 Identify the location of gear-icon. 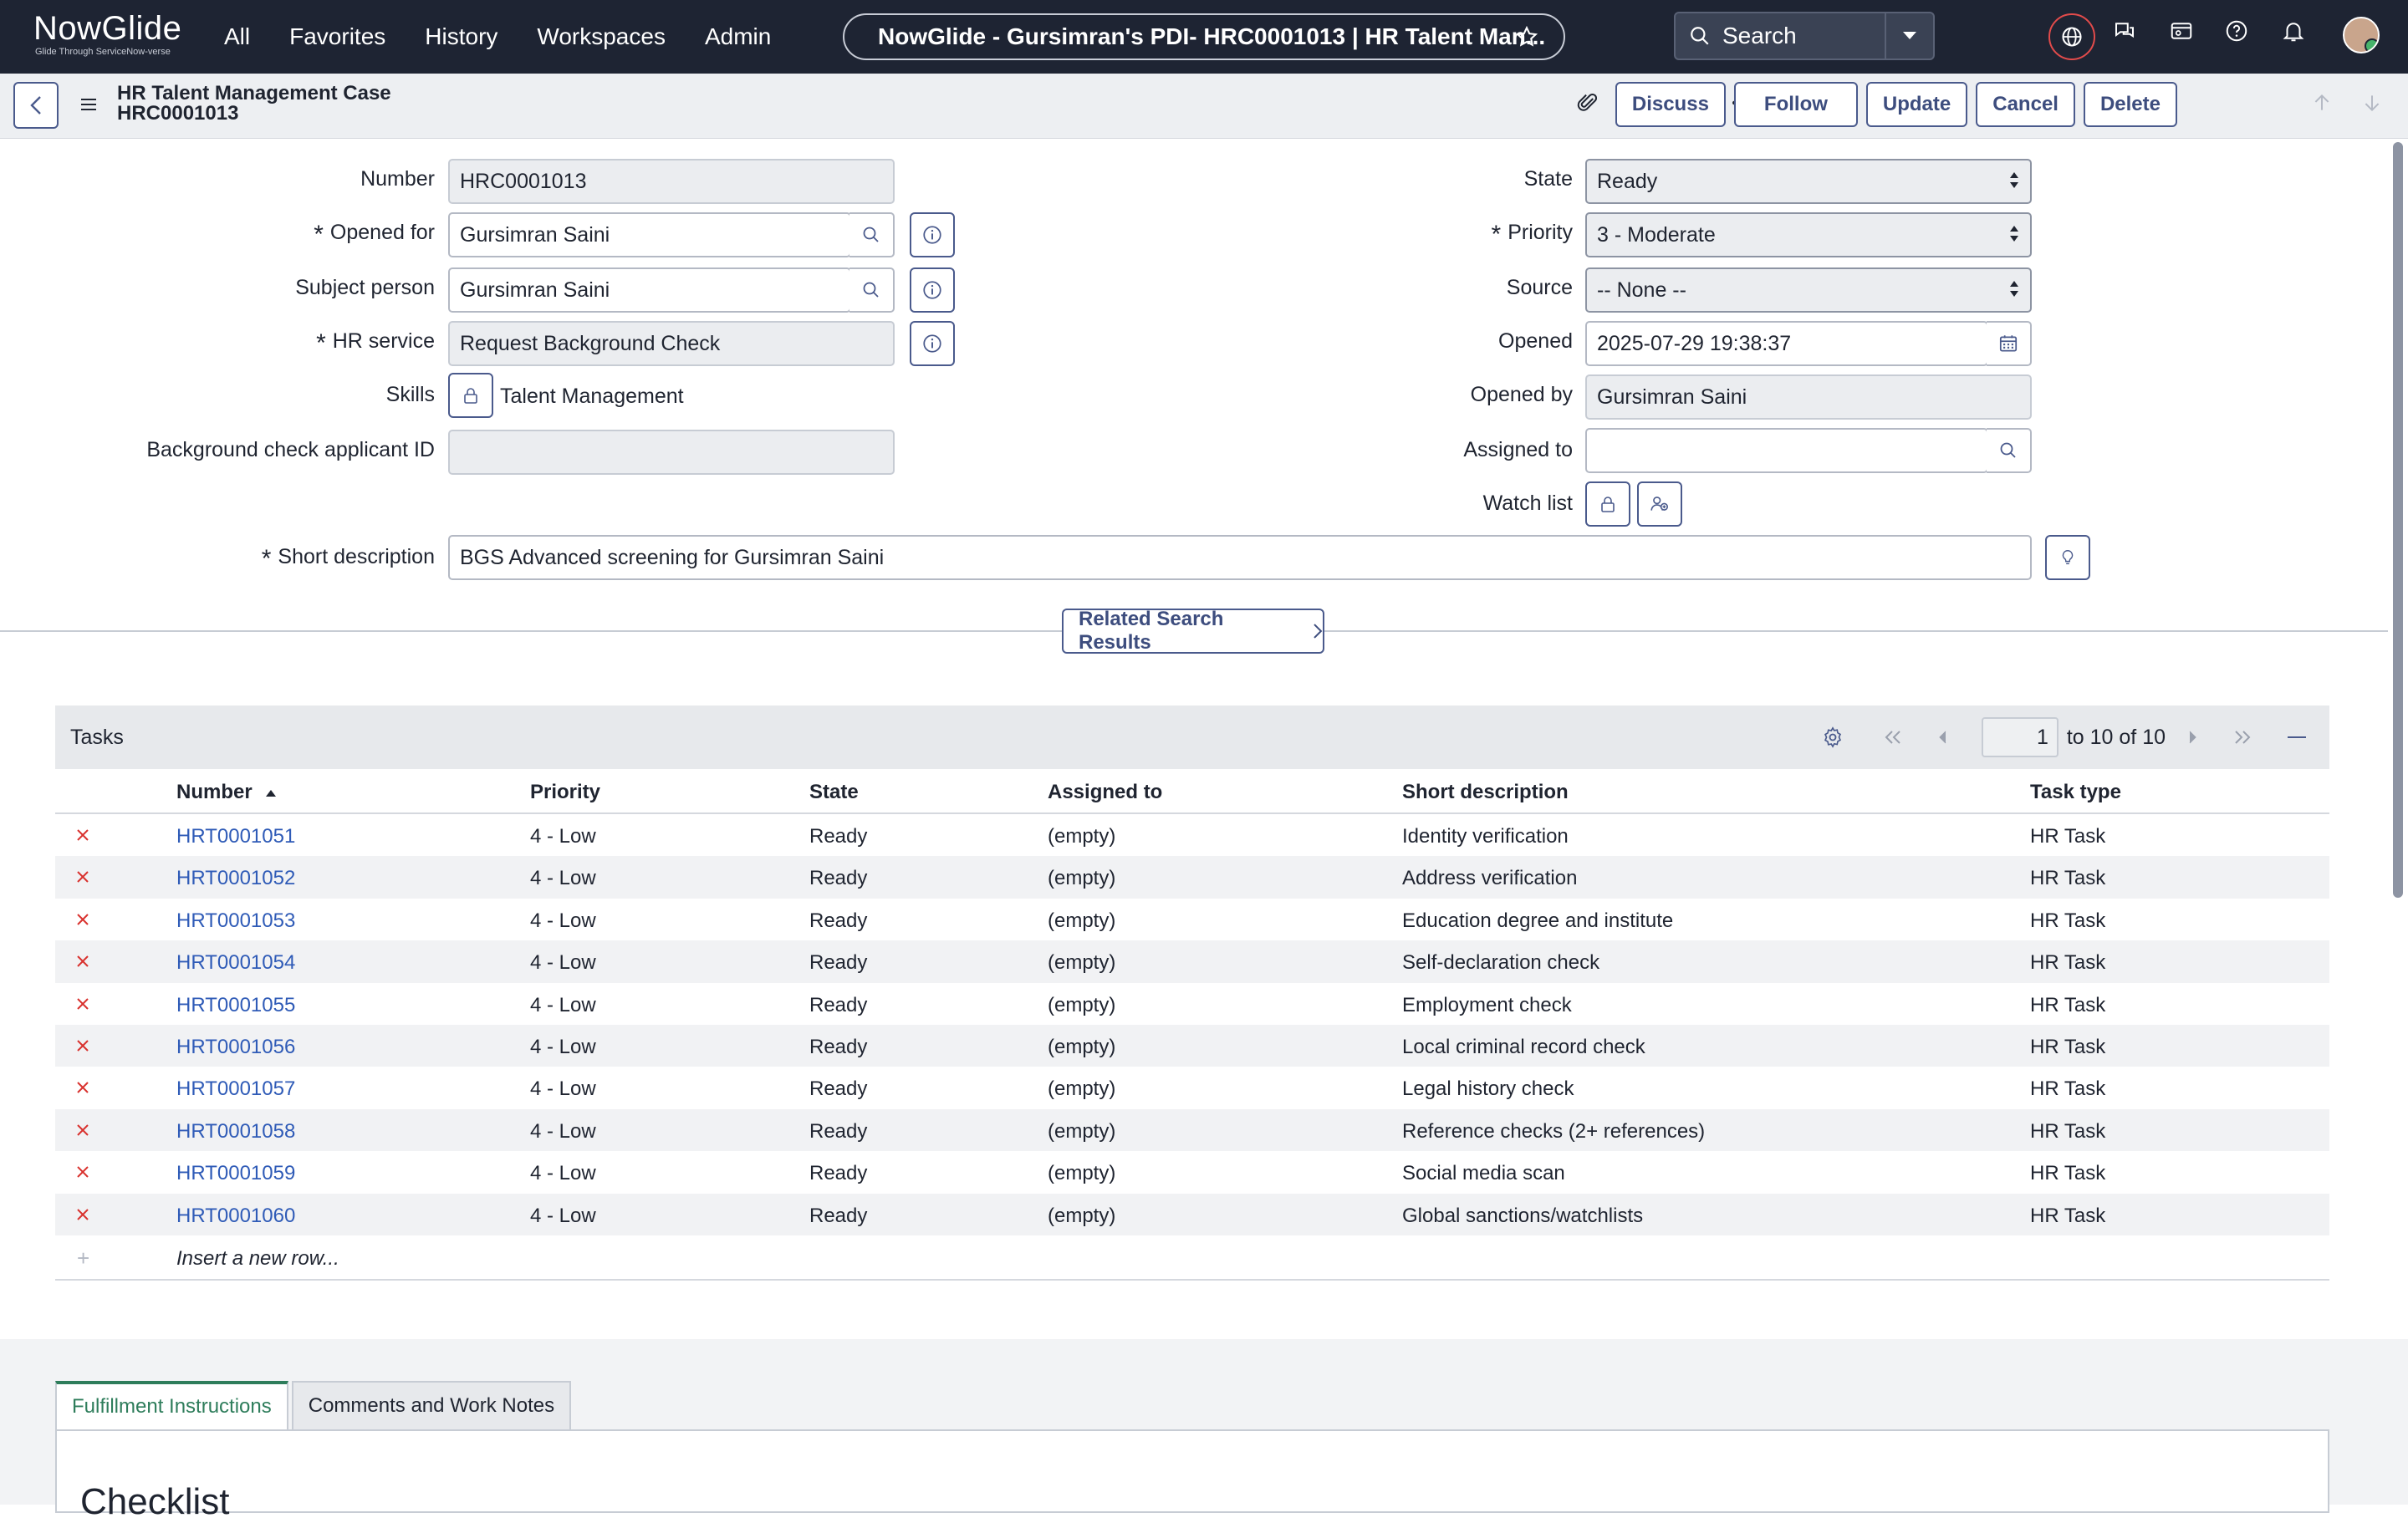
(1833, 738).